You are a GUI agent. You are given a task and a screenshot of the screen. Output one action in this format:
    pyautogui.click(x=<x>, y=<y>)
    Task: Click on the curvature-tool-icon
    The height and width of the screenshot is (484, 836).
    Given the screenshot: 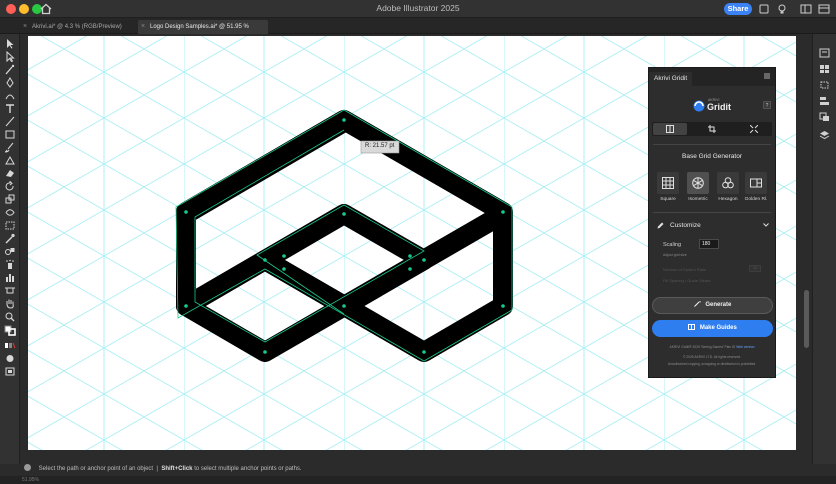 What is the action you would take?
    pyautogui.click(x=10, y=95)
    